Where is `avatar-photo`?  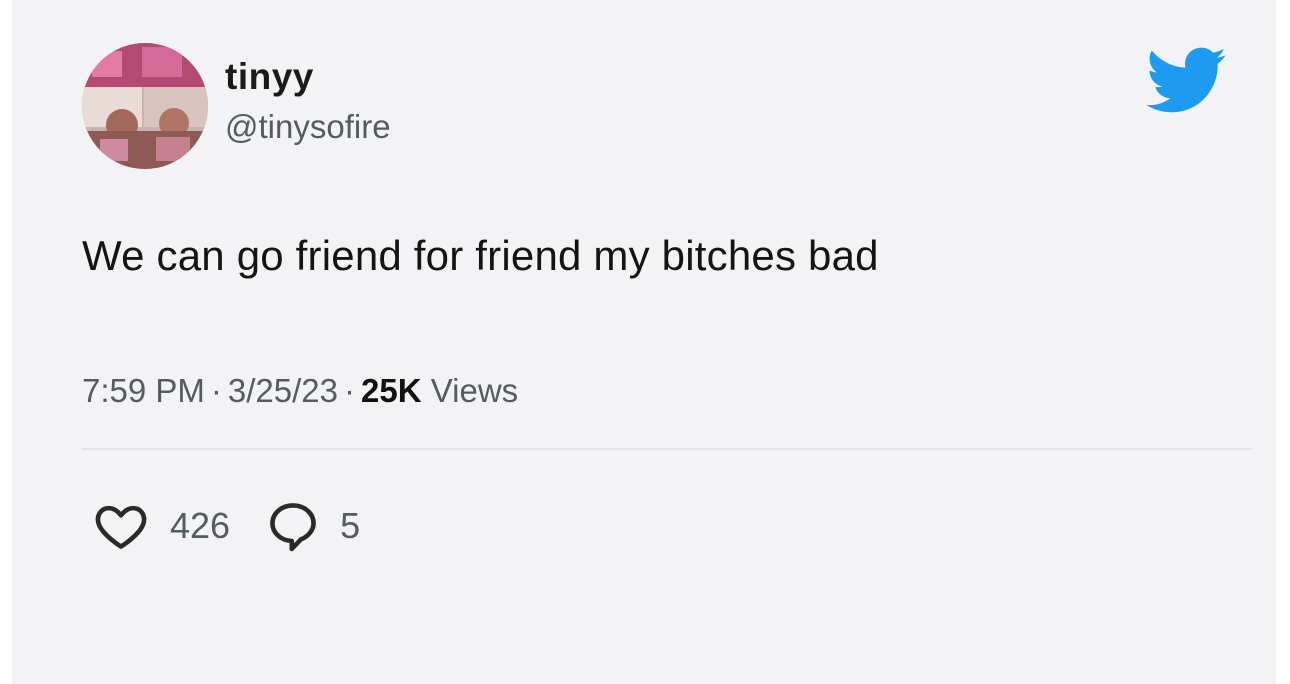 avatar-photo is located at coordinates (145, 106).